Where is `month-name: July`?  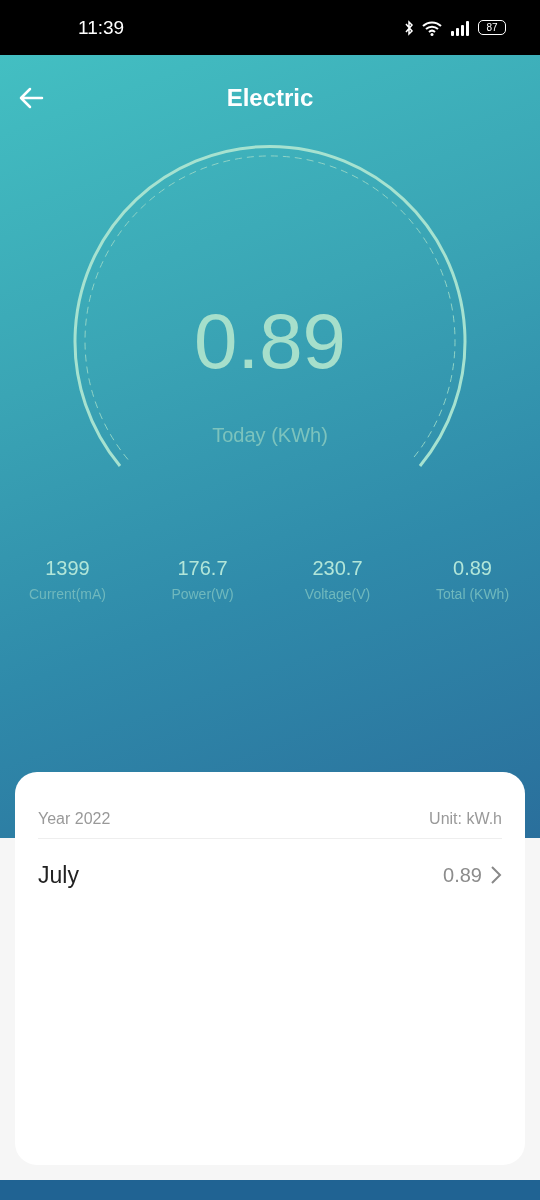 month-name: July is located at coordinates (58, 875).